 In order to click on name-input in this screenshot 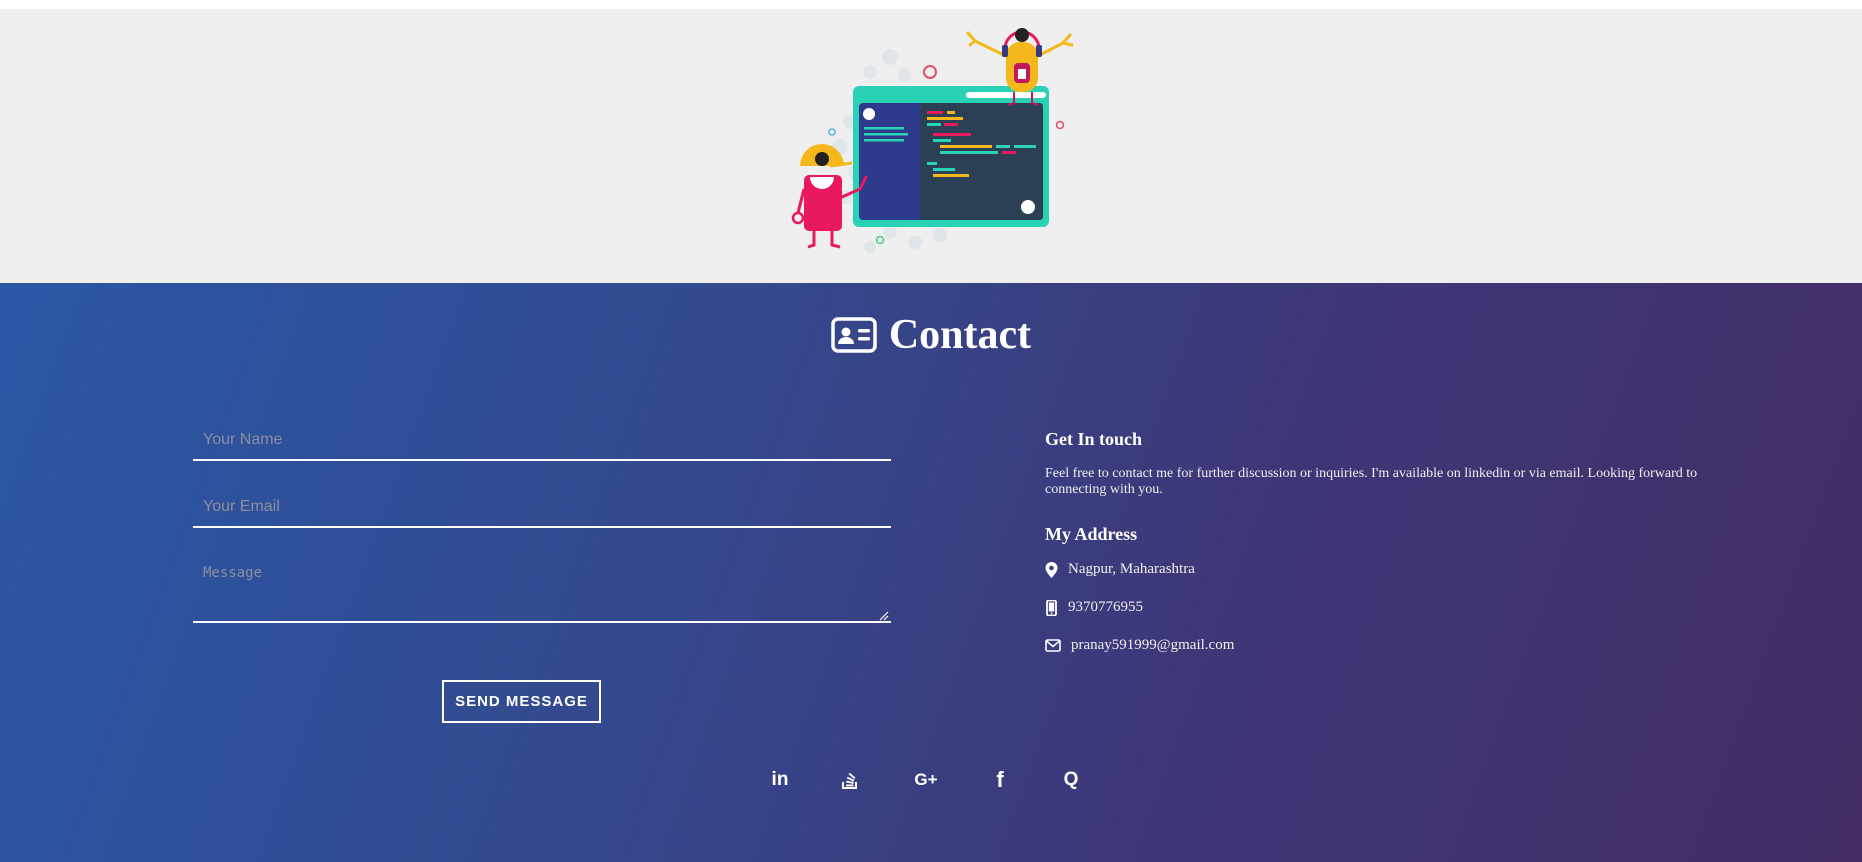, I will do `click(542, 441)`.